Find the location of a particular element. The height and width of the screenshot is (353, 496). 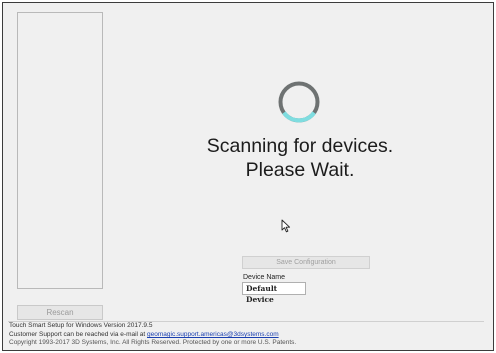

rescan-button: Rescan is located at coordinates (60, 312).